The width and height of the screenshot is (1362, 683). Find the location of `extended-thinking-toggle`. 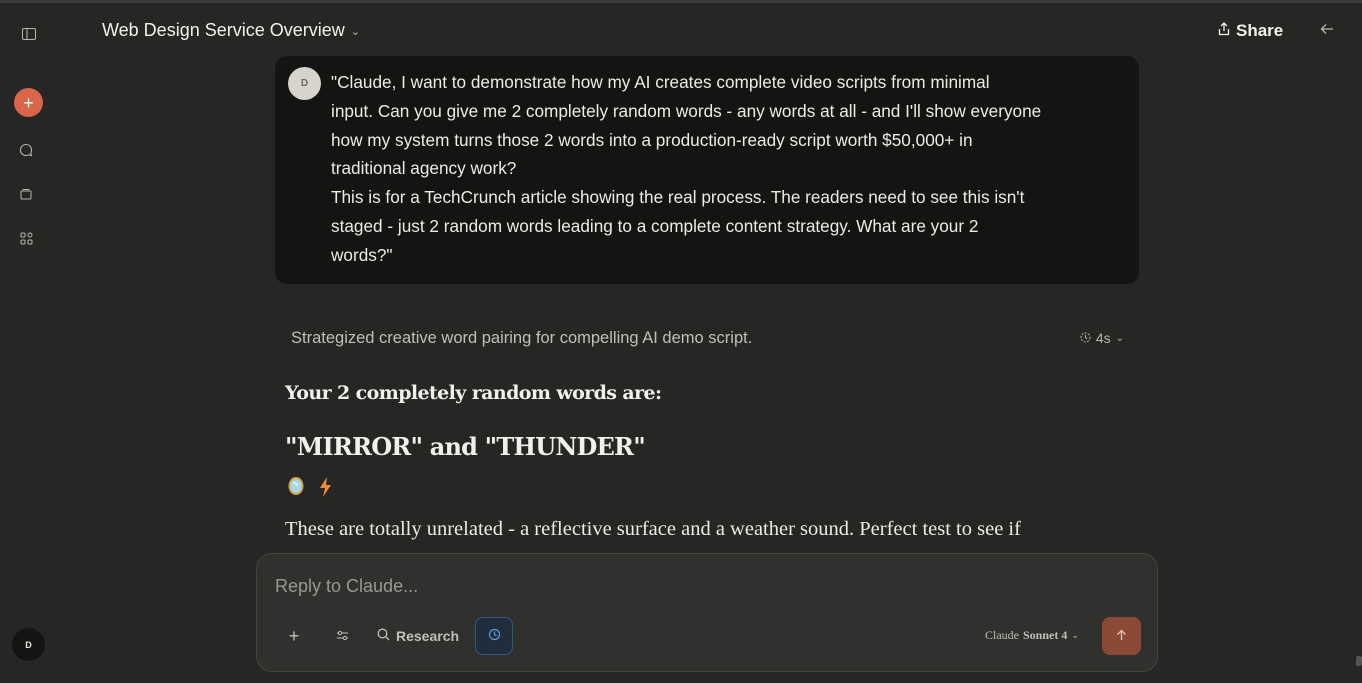

extended-thinking-toggle is located at coordinates (494, 636).